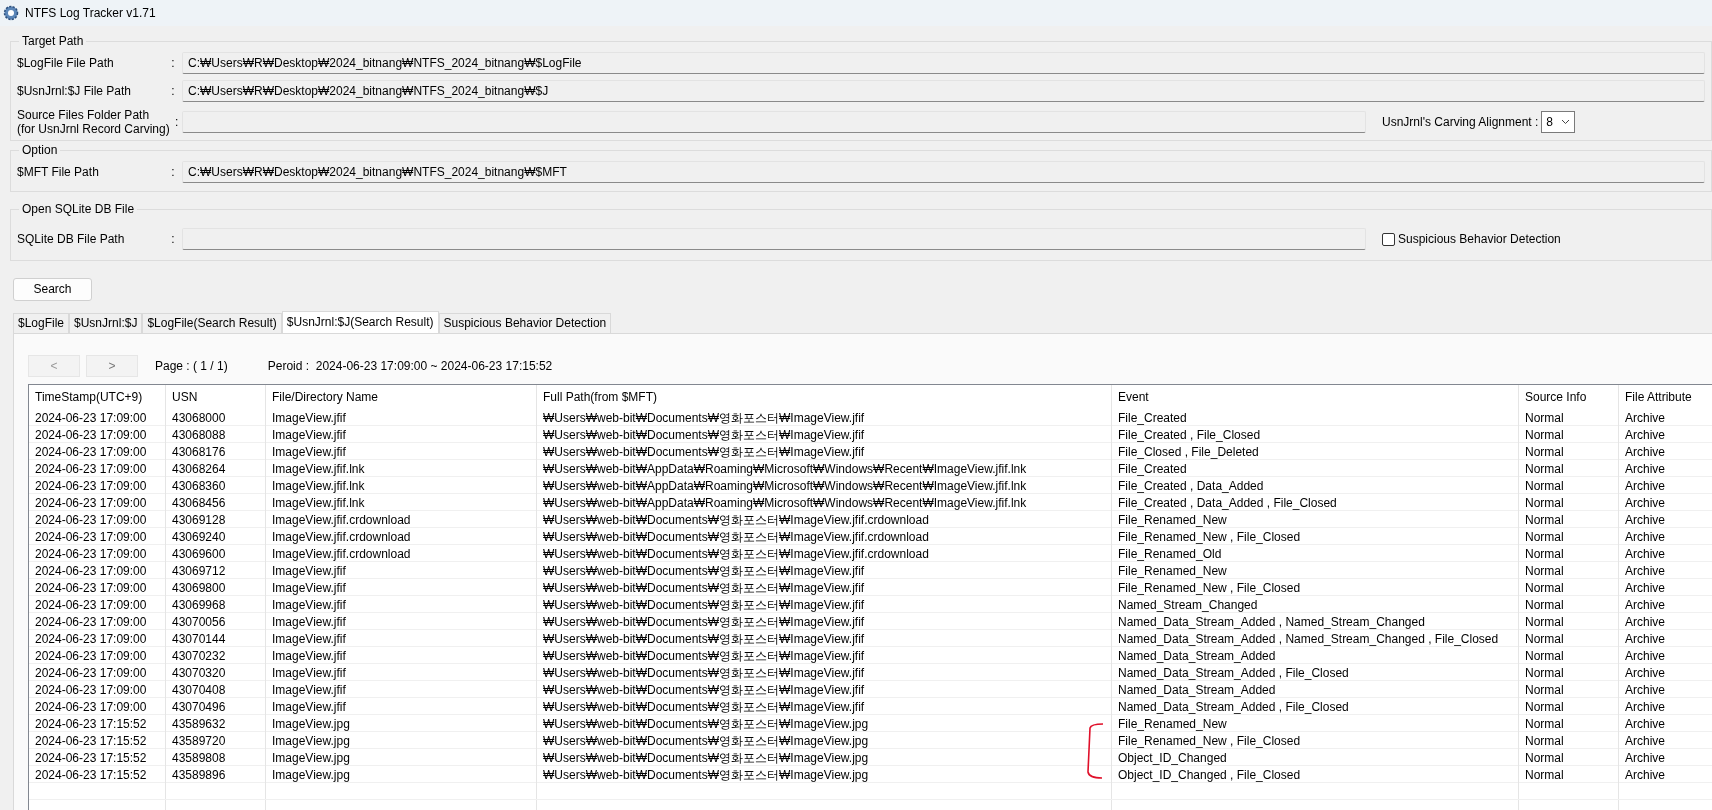 The image size is (1712, 810). Describe the element at coordinates (360, 321) in the screenshot. I see `tab: $UsnJrnl:$J(Search Result)` at that location.